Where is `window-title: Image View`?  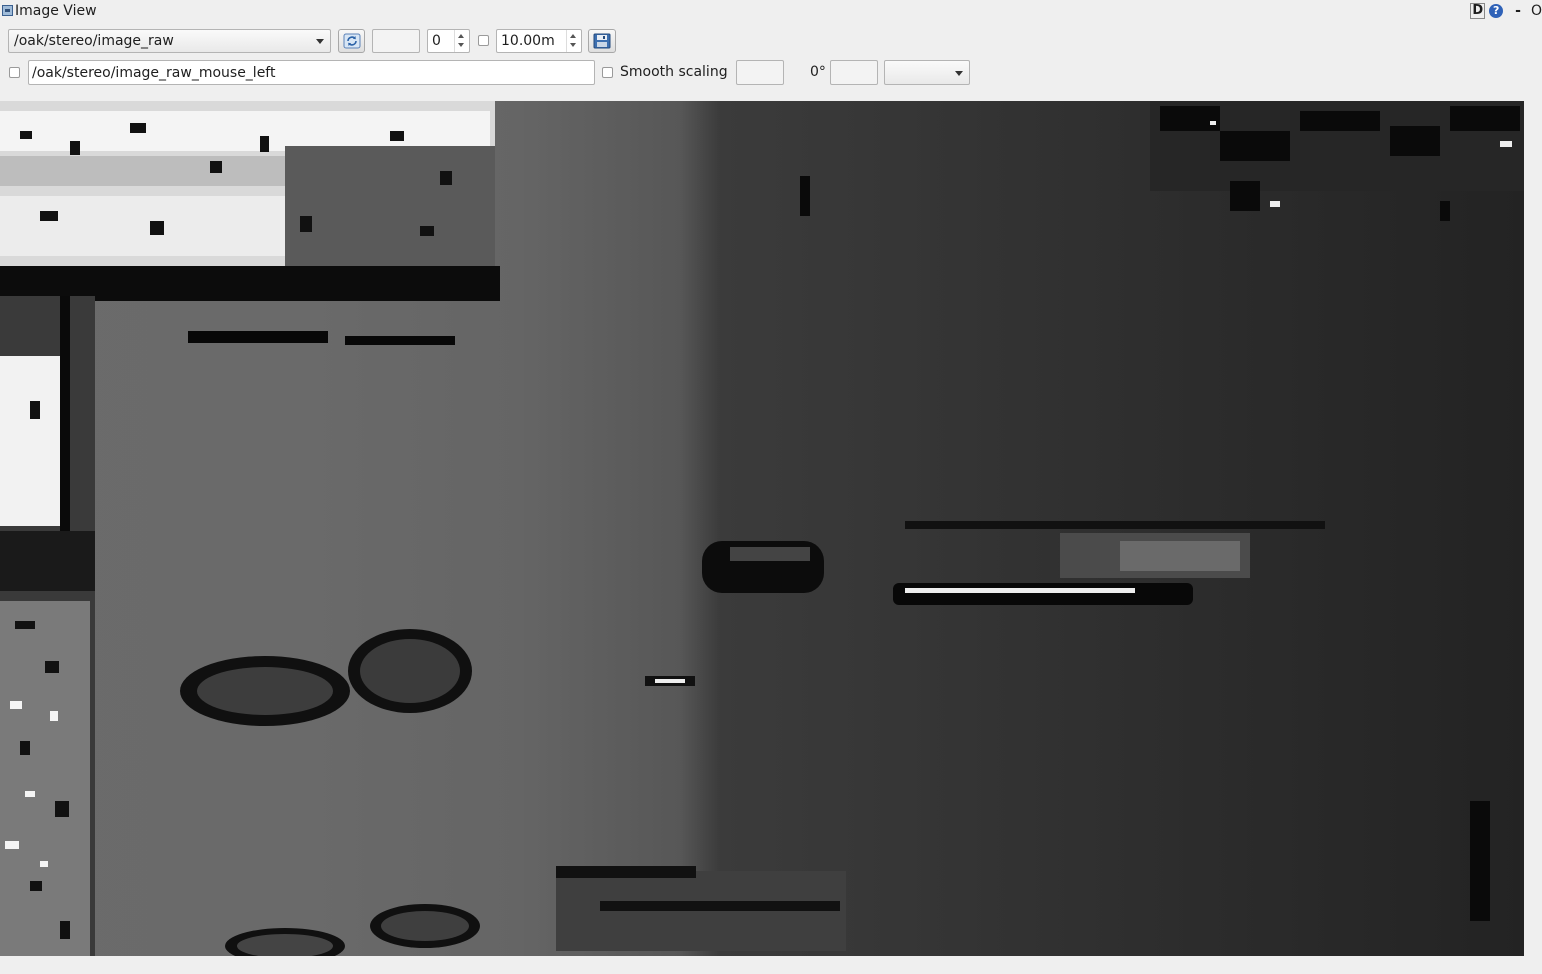 window-title: Image View is located at coordinates (56, 11).